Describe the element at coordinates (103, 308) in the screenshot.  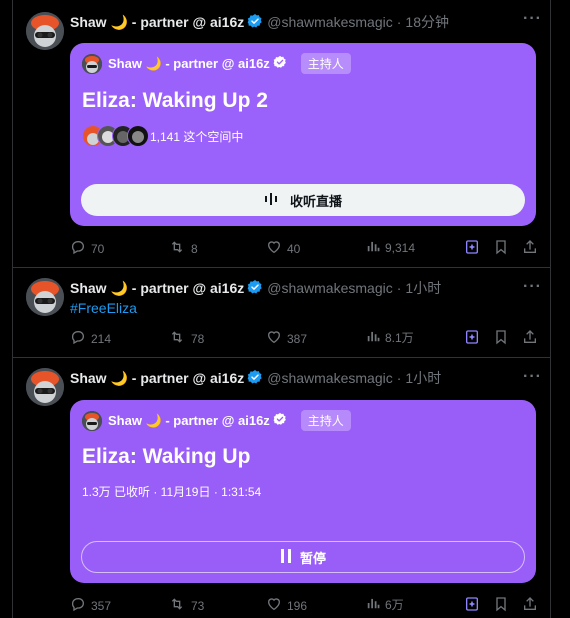
I see `hashtag-link: #FreeEliza` at that location.